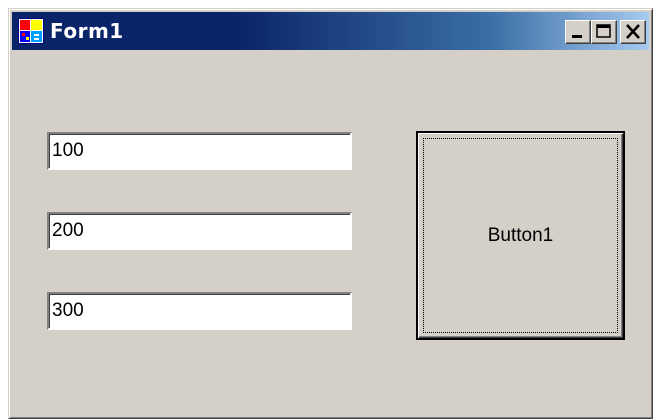  I want to click on minimize-button, so click(578, 32).